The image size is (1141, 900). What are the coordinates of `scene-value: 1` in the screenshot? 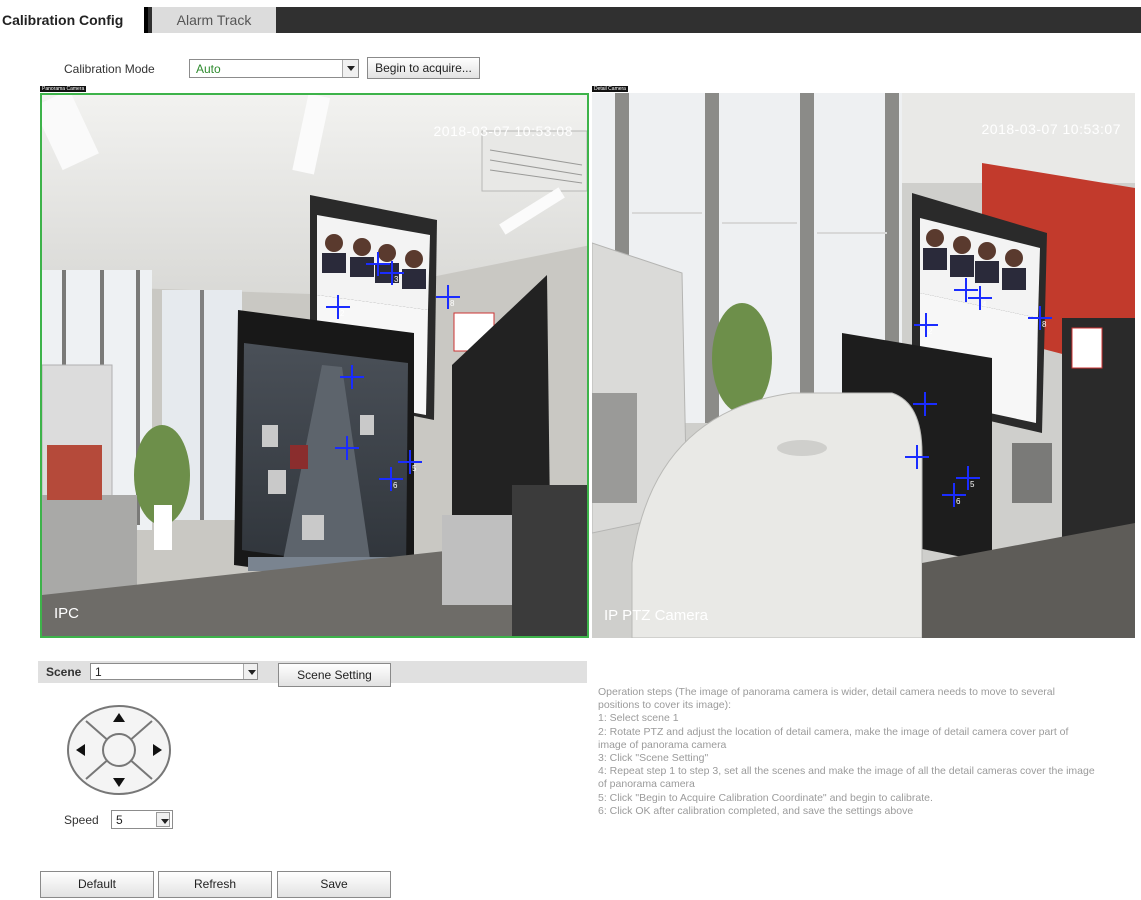 It's located at (98, 672).